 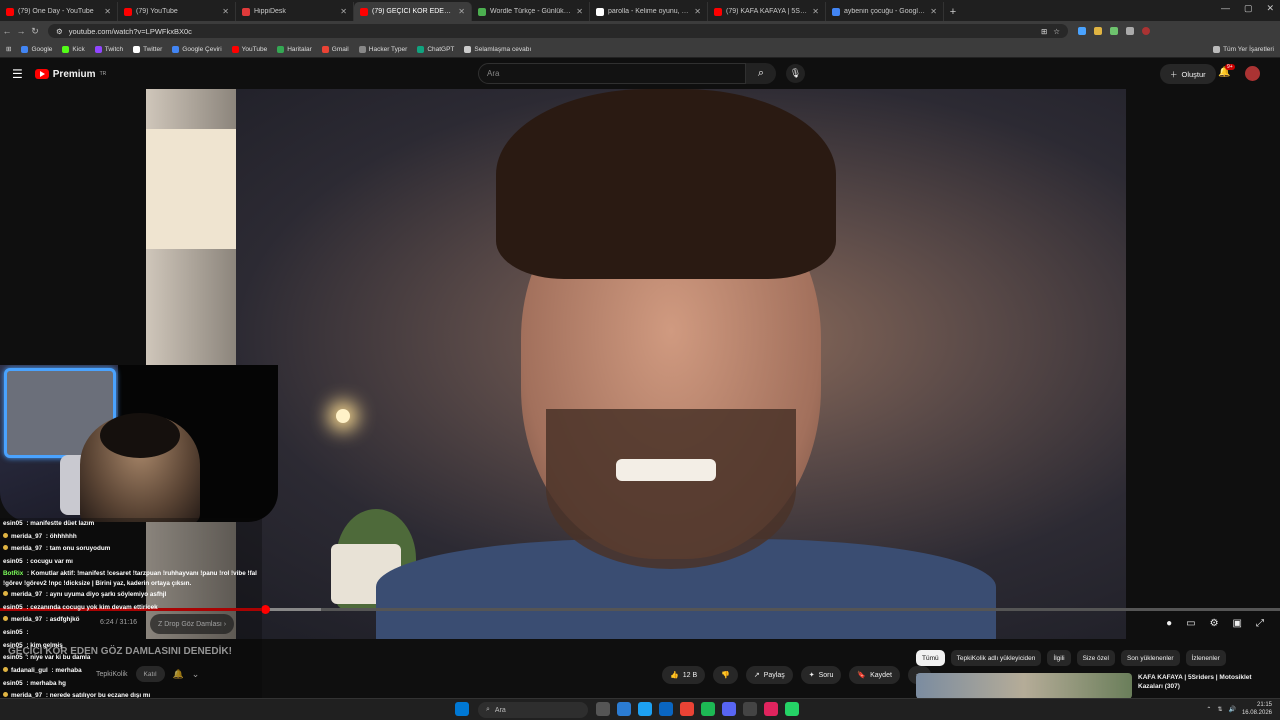 What do you see at coordinates (1024, 686) in the screenshot?
I see `recommended-thumbnail` at bounding box center [1024, 686].